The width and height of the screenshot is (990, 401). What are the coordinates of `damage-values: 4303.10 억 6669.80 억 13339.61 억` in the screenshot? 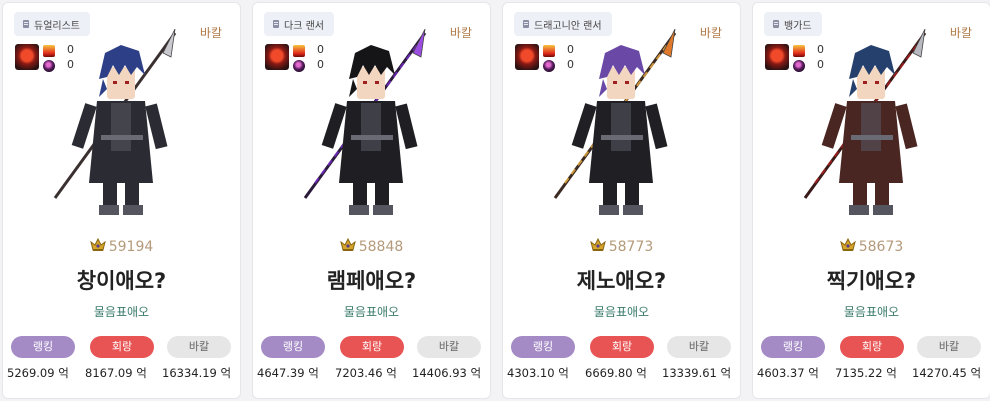 It's located at (620, 374).